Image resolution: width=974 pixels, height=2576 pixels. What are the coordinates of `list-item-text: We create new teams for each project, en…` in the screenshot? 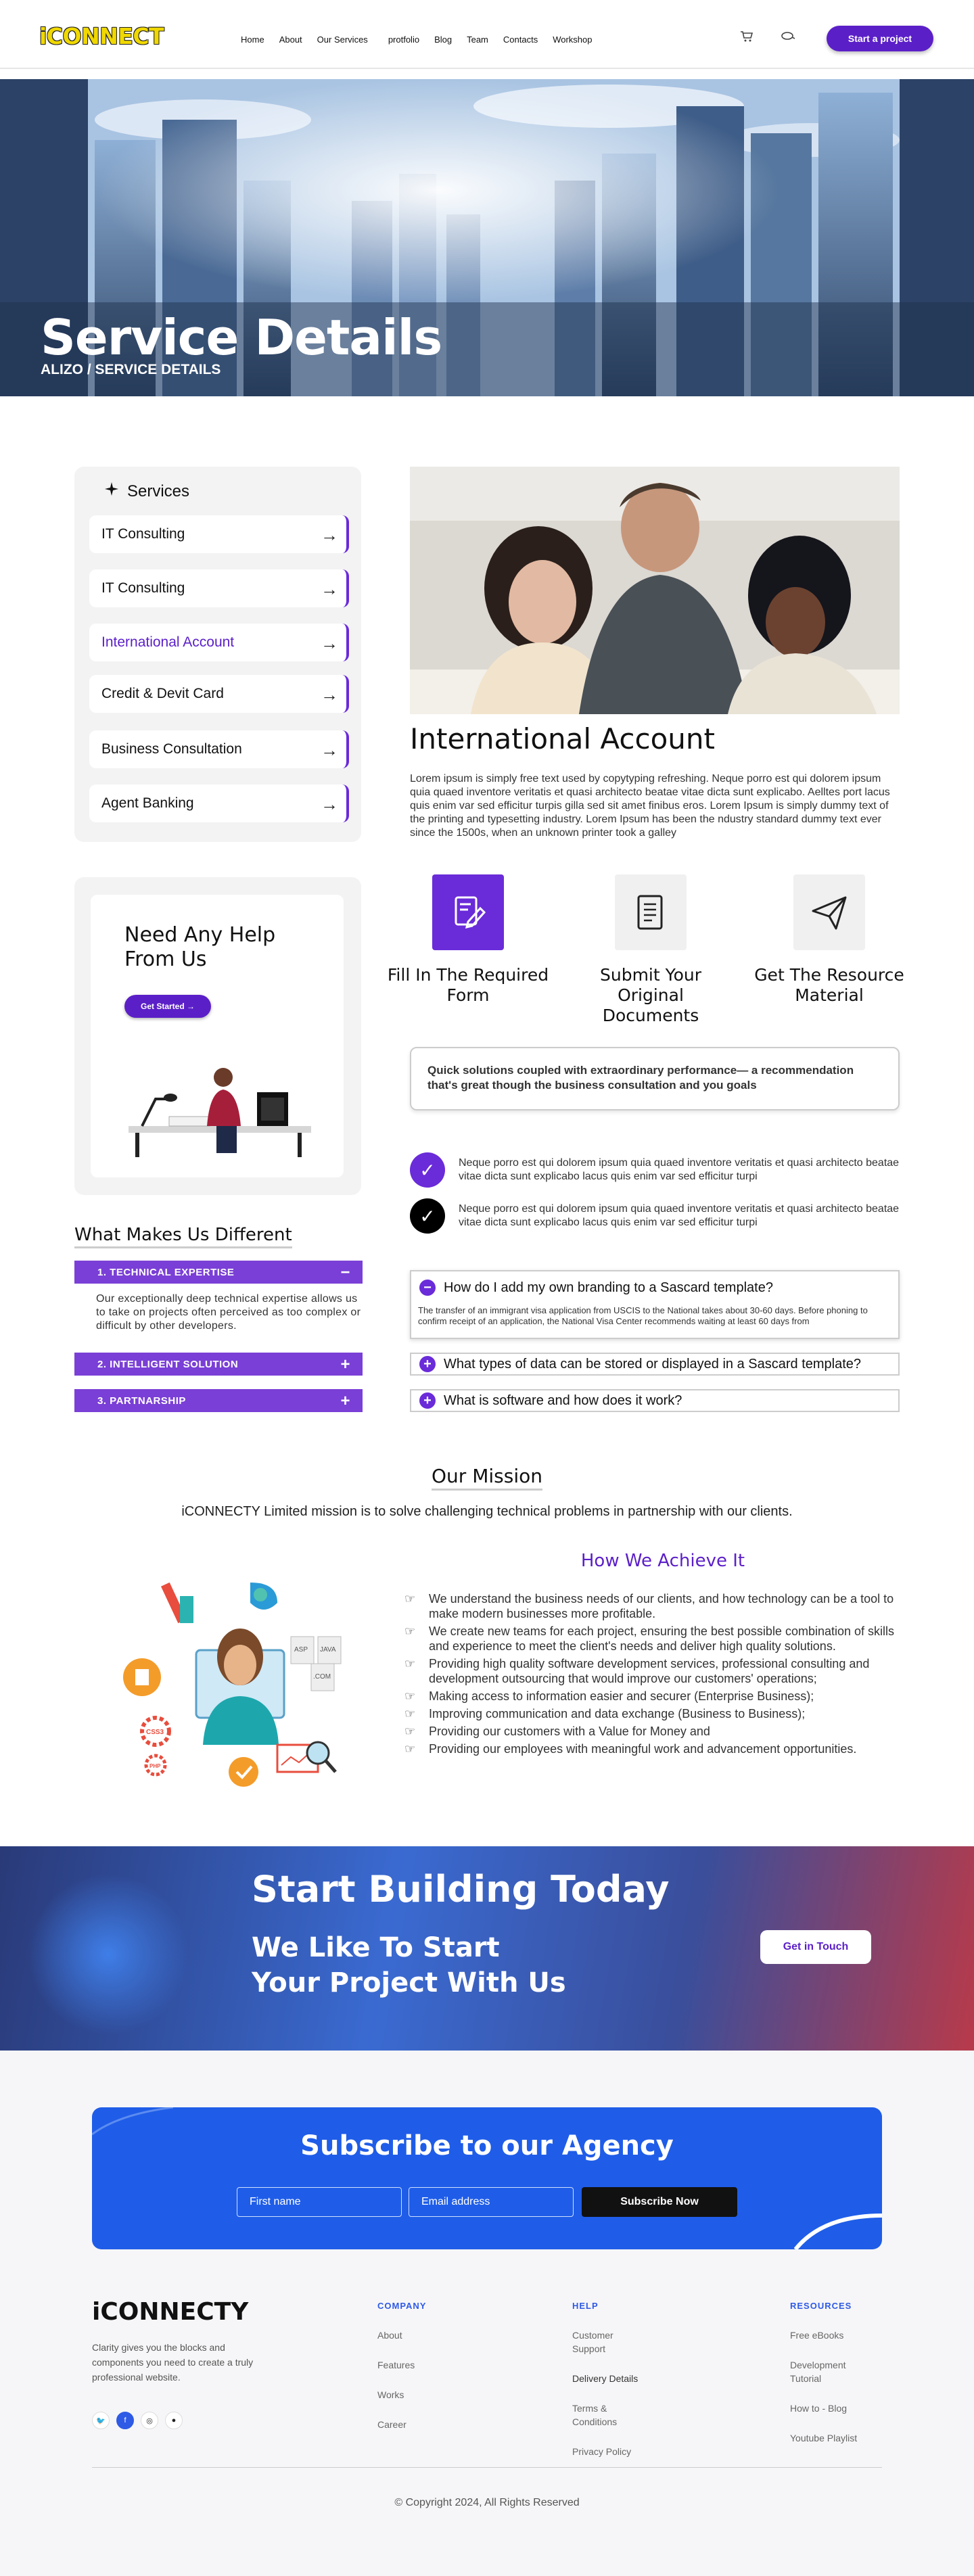 It's located at (662, 1638).